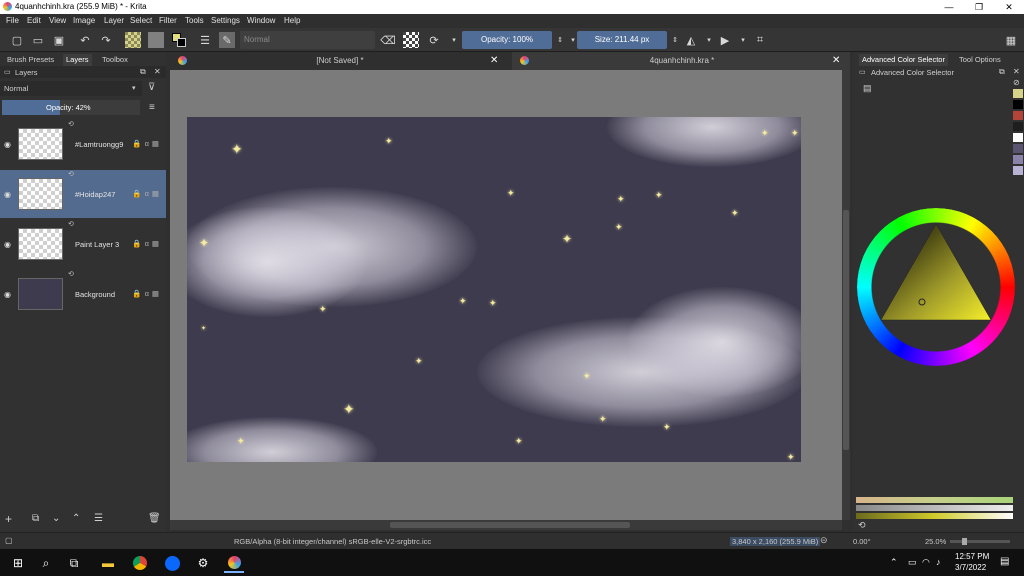  I want to click on reload-preset-icon: ⟳, so click(434, 40).